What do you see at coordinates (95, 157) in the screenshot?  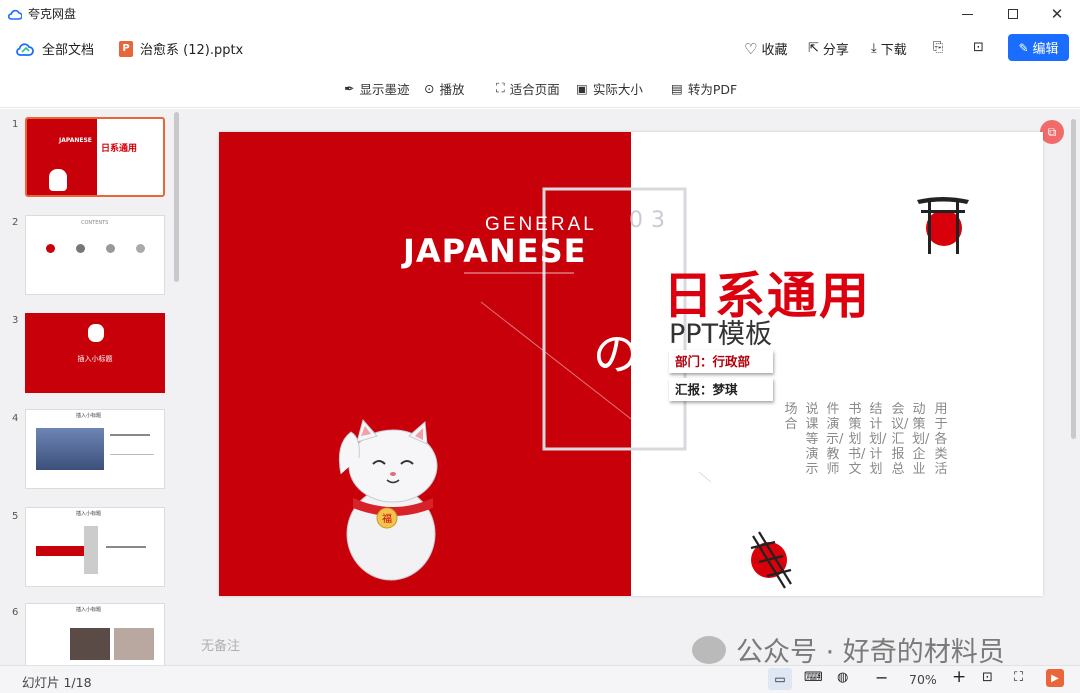 I see `thumbnail-slide-1: JAPANESE 日系通用` at bounding box center [95, 157].